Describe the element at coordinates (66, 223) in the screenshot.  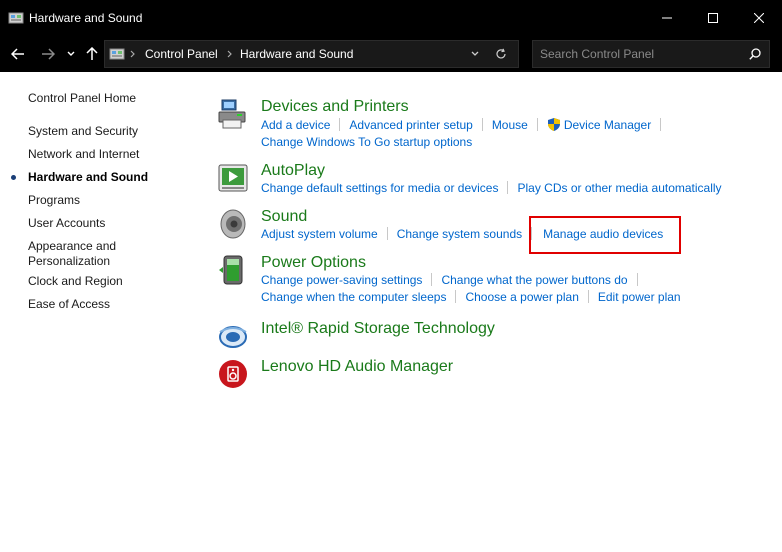
I see `nav-user-accounts: User Accounts` at that location.